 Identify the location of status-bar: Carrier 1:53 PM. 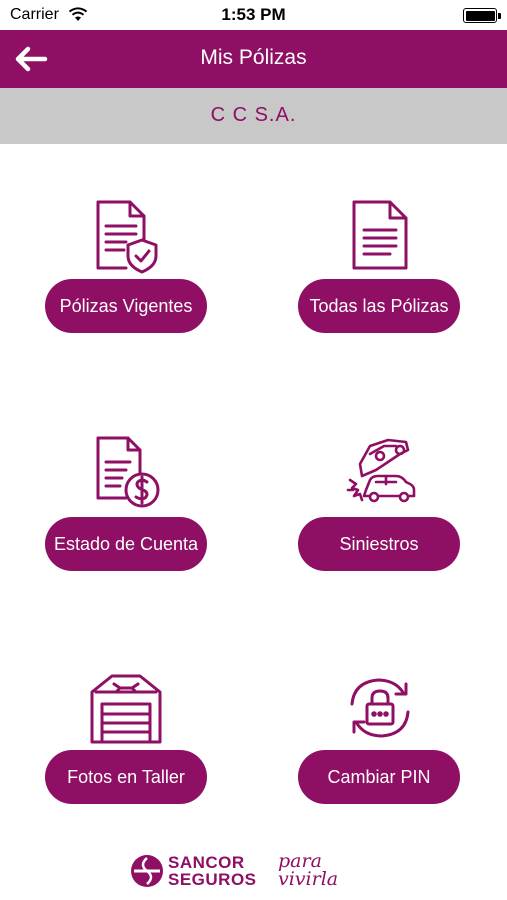
(253, 15).